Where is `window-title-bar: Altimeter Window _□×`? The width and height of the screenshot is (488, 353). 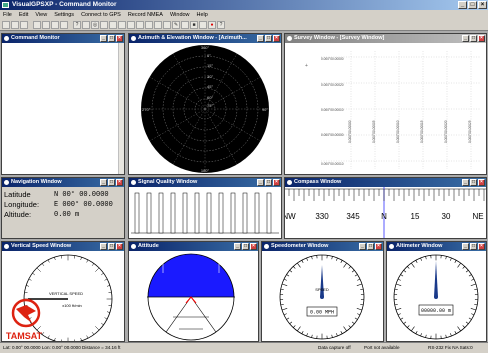 window-title-bar: Altimeter Window _□× is located at coordinates (436, 246).